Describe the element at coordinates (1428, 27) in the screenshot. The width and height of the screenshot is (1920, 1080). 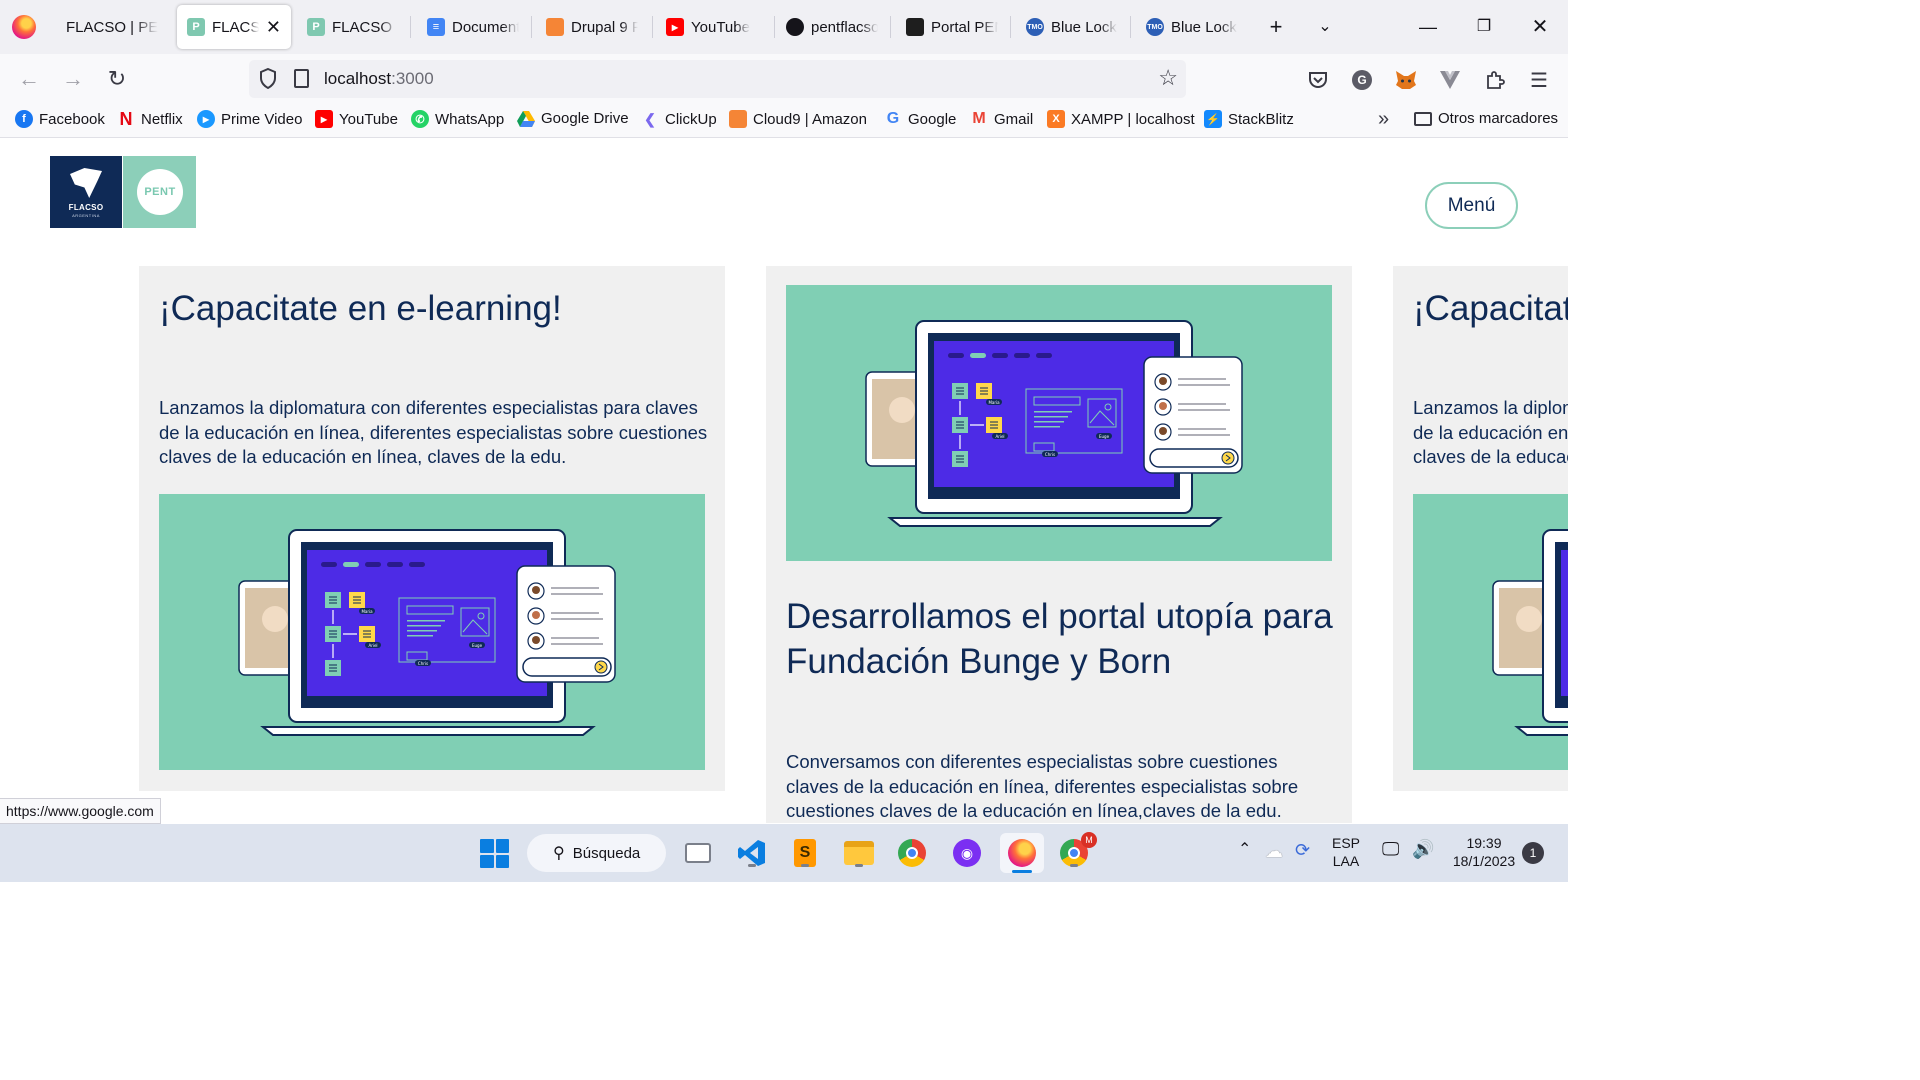
I see `minimize-icon: —` at that location.